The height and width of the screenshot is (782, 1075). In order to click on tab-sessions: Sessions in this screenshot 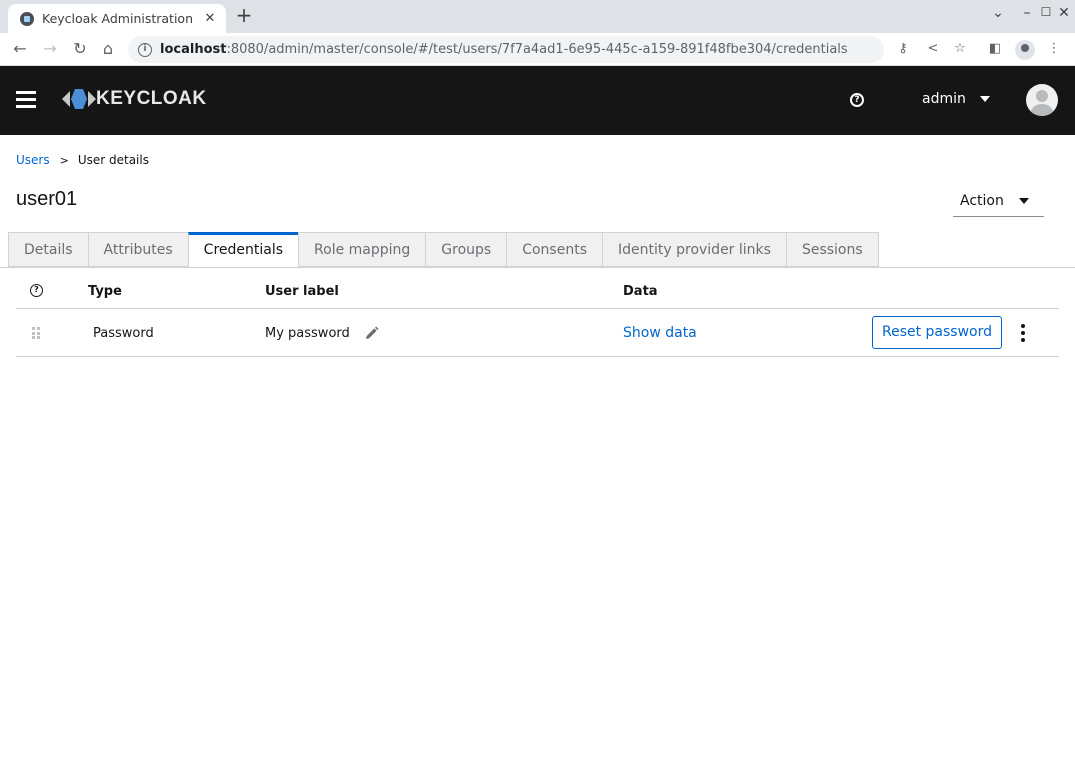, I will do `click(832, 249)`.